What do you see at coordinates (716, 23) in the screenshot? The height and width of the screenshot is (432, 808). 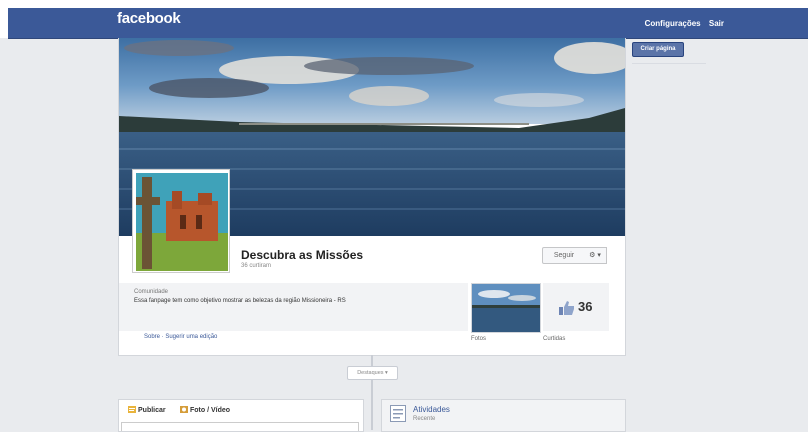 I see `logout-link: Sair` at bounding box center [716, 23].